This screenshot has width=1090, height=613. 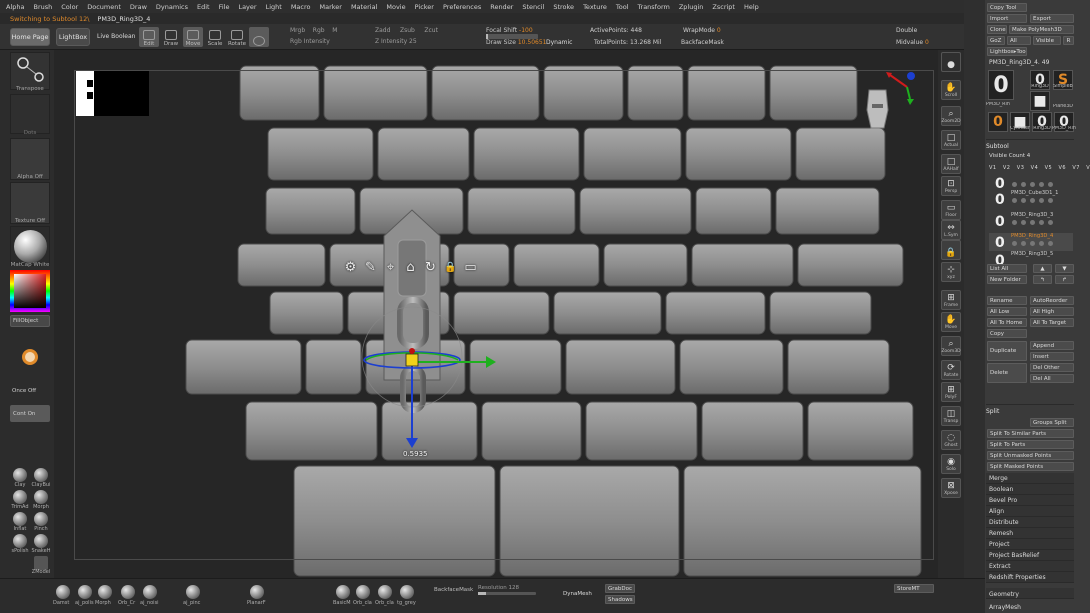 I want to click on v-set: V1, so click(x=993, y=168).